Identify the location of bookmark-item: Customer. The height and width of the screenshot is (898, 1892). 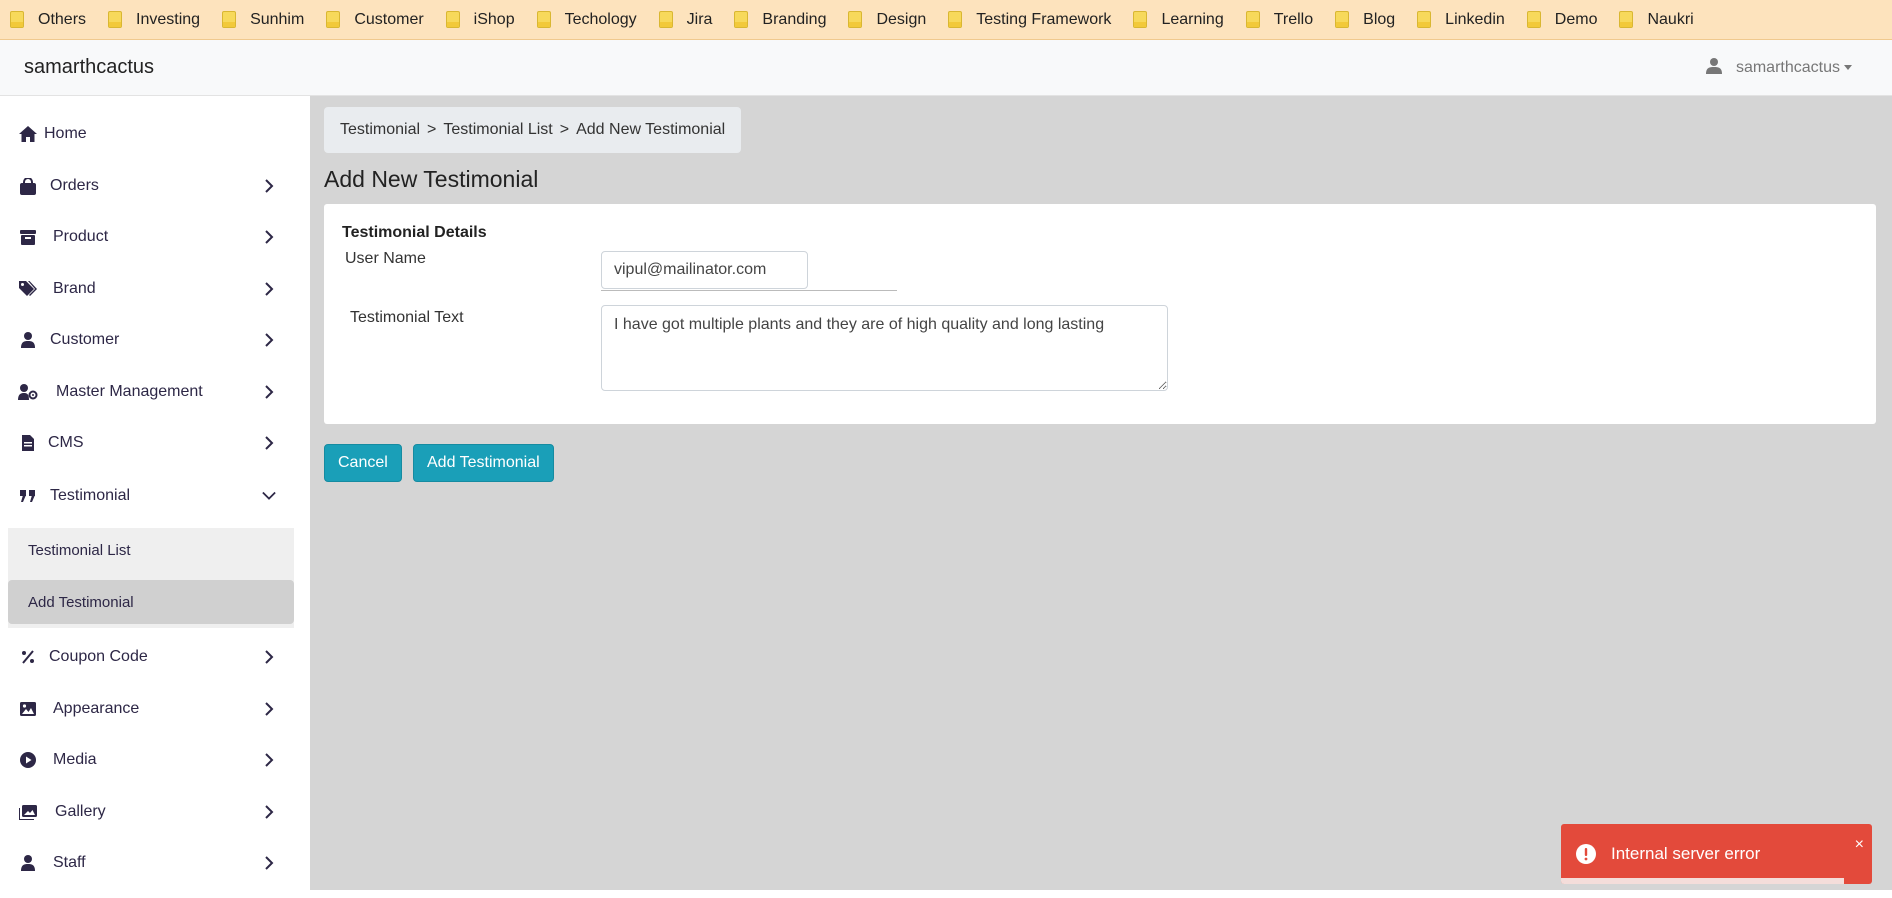
(375, 19).